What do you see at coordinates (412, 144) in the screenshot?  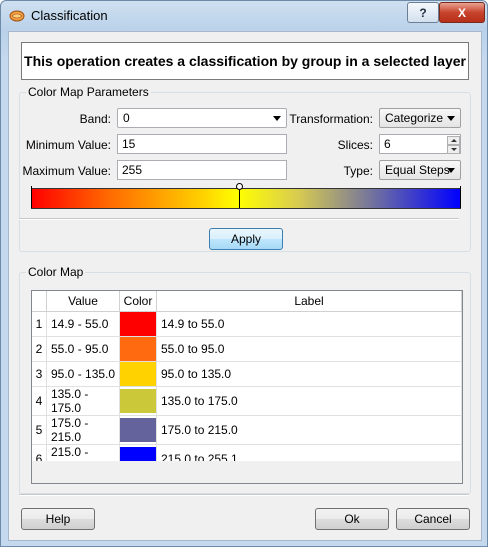 I see `slices-input` at bounding box center [412, 144].